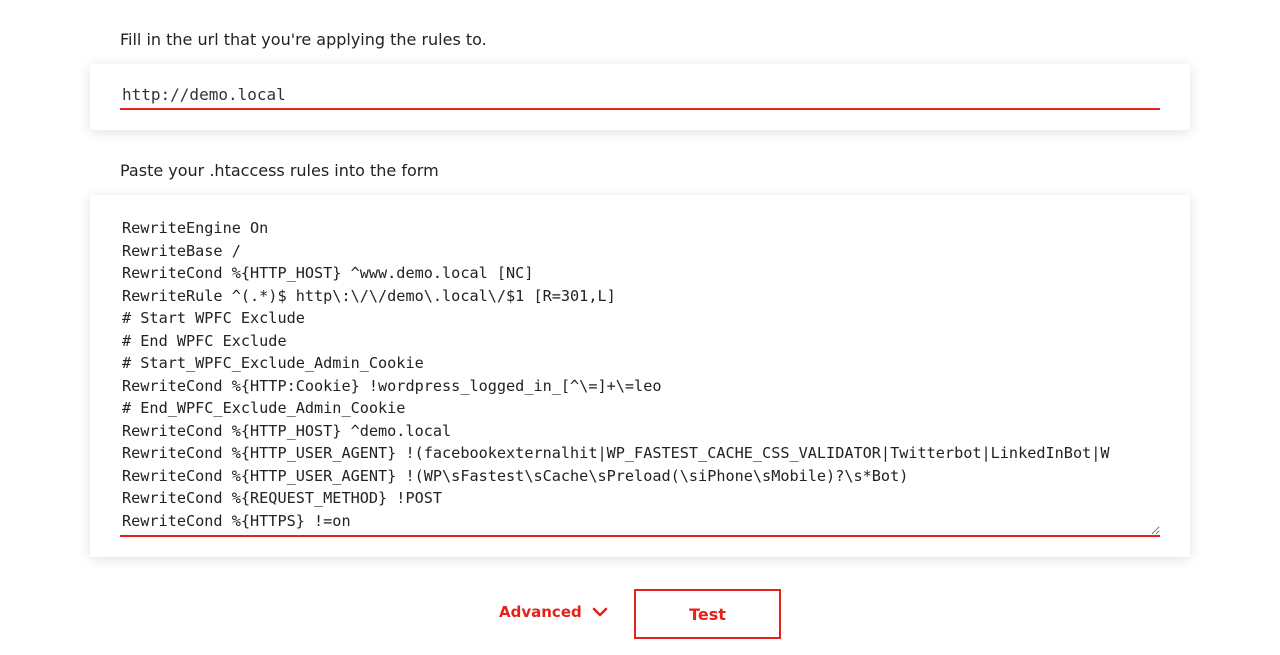  I want to click on url-card, so click(640, 97).